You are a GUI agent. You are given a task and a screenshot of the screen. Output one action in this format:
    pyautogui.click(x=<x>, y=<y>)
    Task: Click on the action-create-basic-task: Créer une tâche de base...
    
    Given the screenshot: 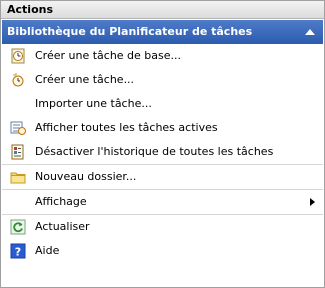 What is the action you would take?
    pyautogui.click(x=162, y=56)
    